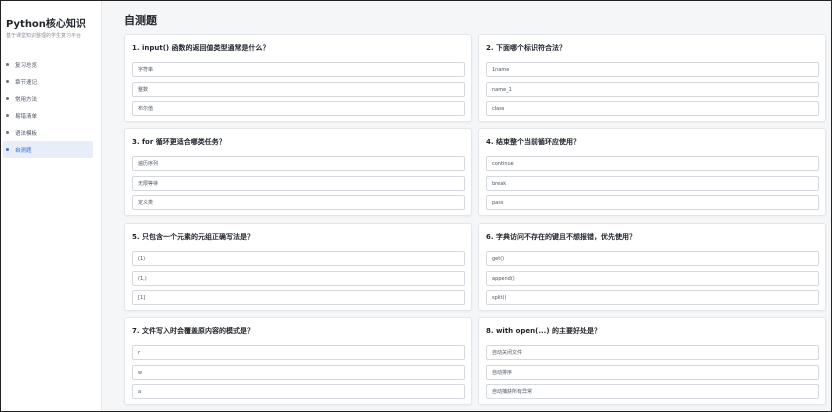 The width and height of the screenshot is (832, 412). What do you see at coordinates (298, 108) in the screenshot?
I see `answer-option: 布尔值` at bounding box center [298, 108].